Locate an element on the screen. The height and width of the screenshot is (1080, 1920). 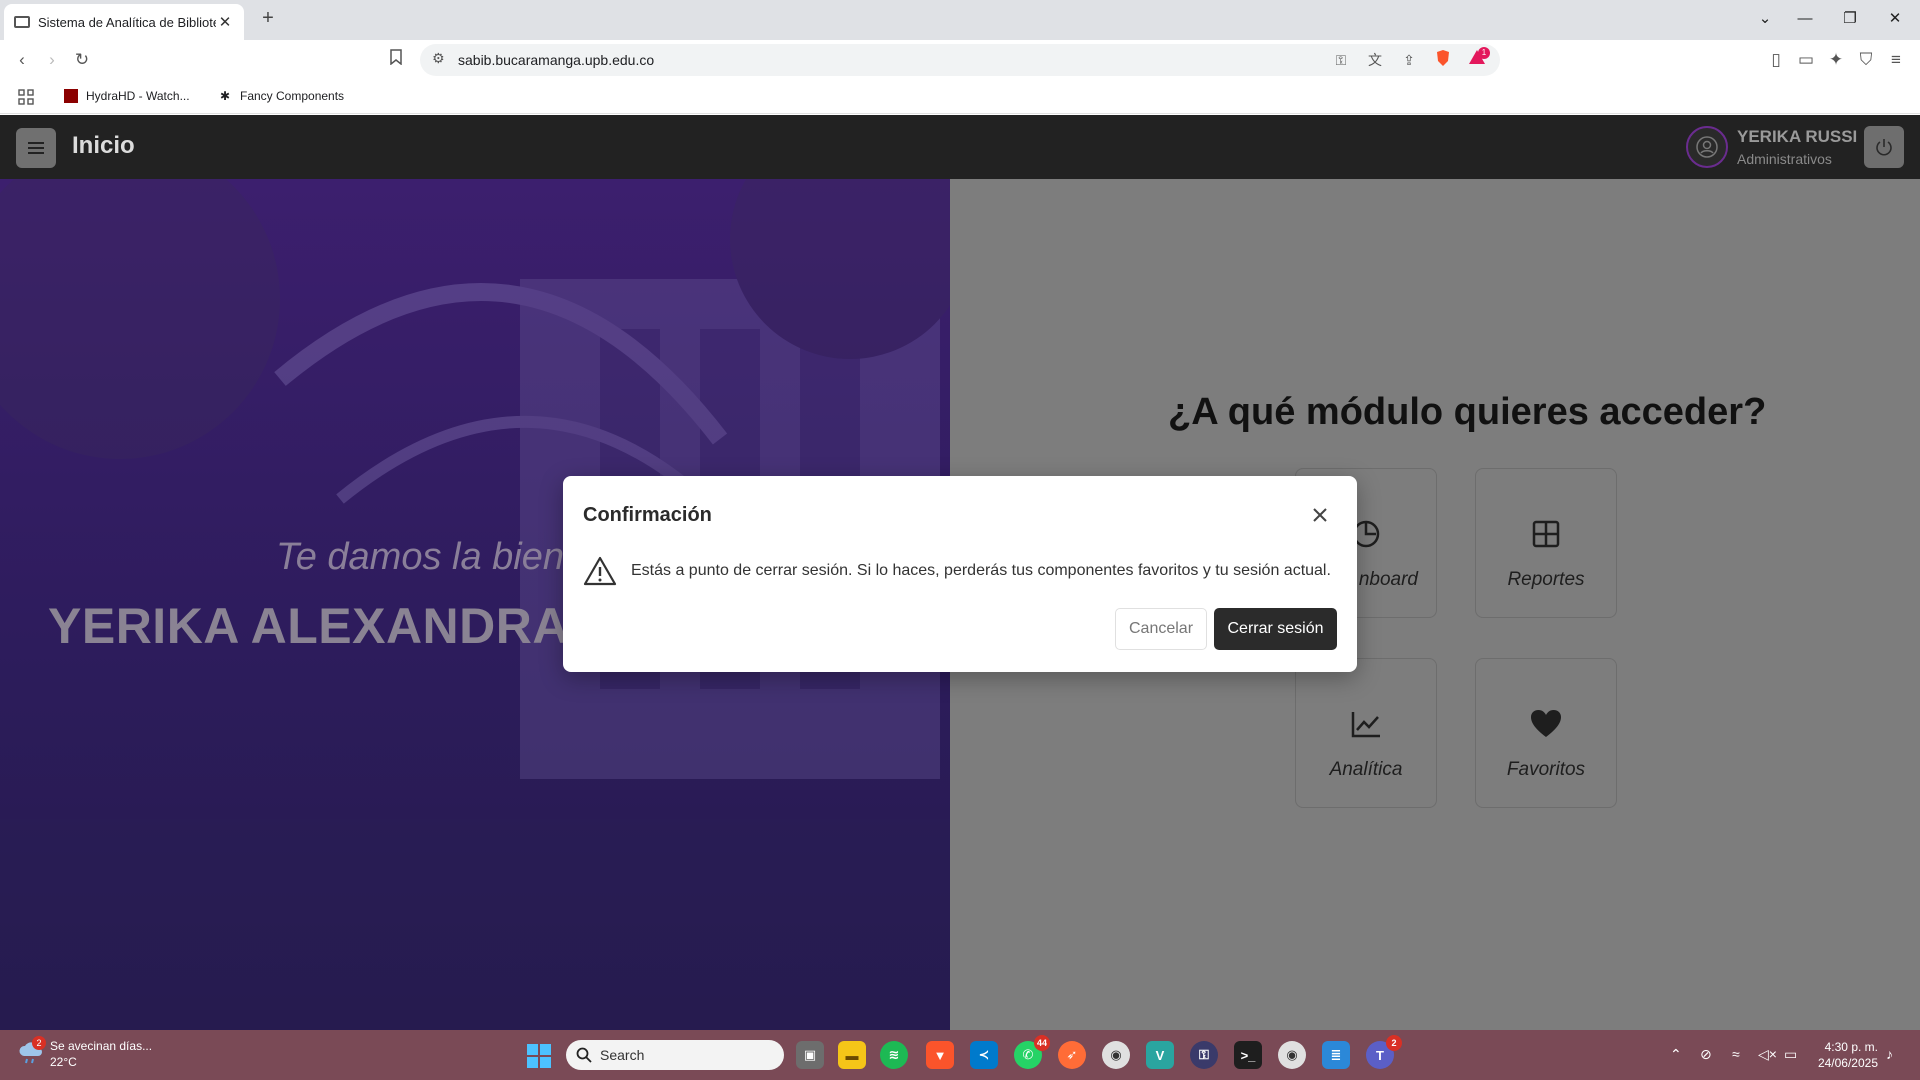
power-icon is located at coordinates (1884, 147).